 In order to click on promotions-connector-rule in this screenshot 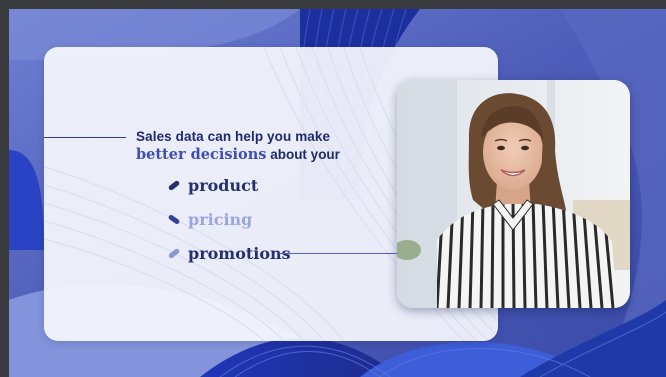, I will do `click(341, 253)`.